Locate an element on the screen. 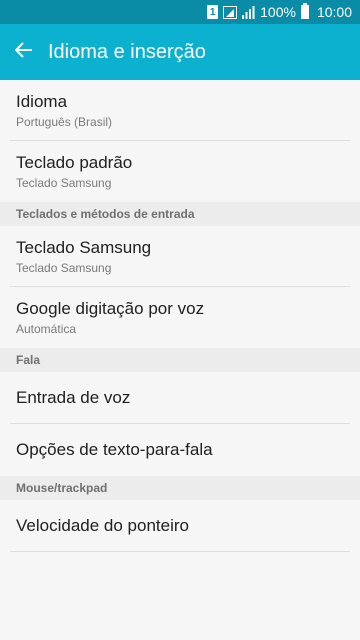 This screenshot has width=360, height=640. setting-google-voz: Google digitação por voz Automática is located at coordinates (180, 317).